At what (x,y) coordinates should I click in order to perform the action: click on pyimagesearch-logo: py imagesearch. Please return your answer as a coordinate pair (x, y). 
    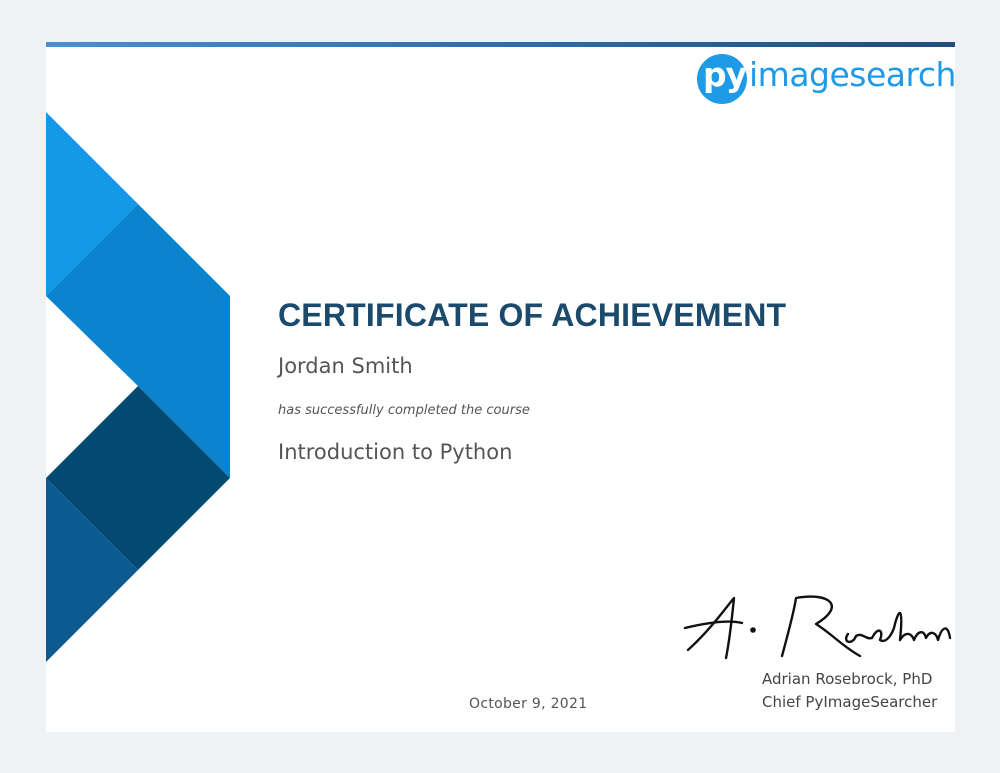
    Looking at the image, I should click on (826, 80).